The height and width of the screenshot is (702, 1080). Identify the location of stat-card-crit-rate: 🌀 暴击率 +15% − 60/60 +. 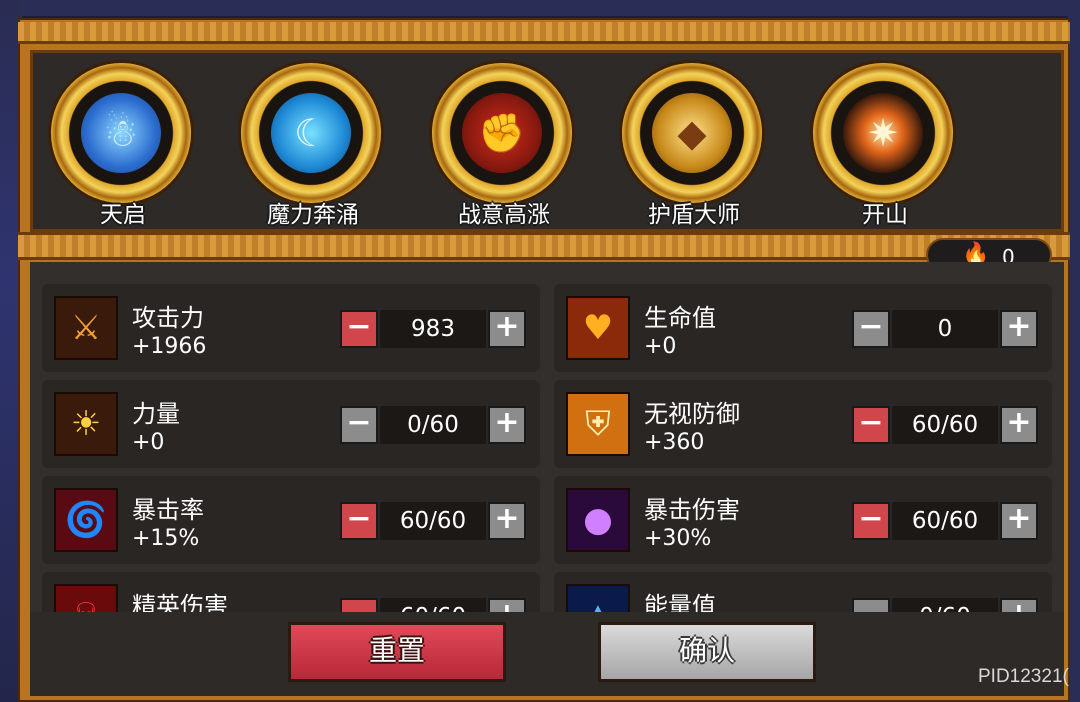
(291, 520).